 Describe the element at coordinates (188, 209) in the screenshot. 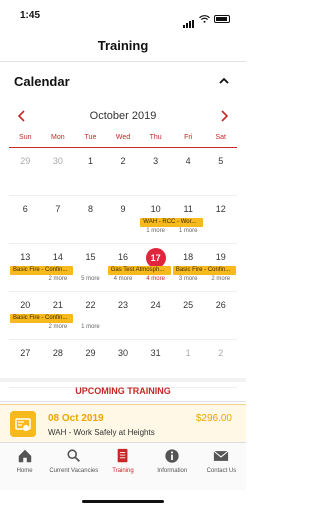

I see `day-number: 11` at that location.